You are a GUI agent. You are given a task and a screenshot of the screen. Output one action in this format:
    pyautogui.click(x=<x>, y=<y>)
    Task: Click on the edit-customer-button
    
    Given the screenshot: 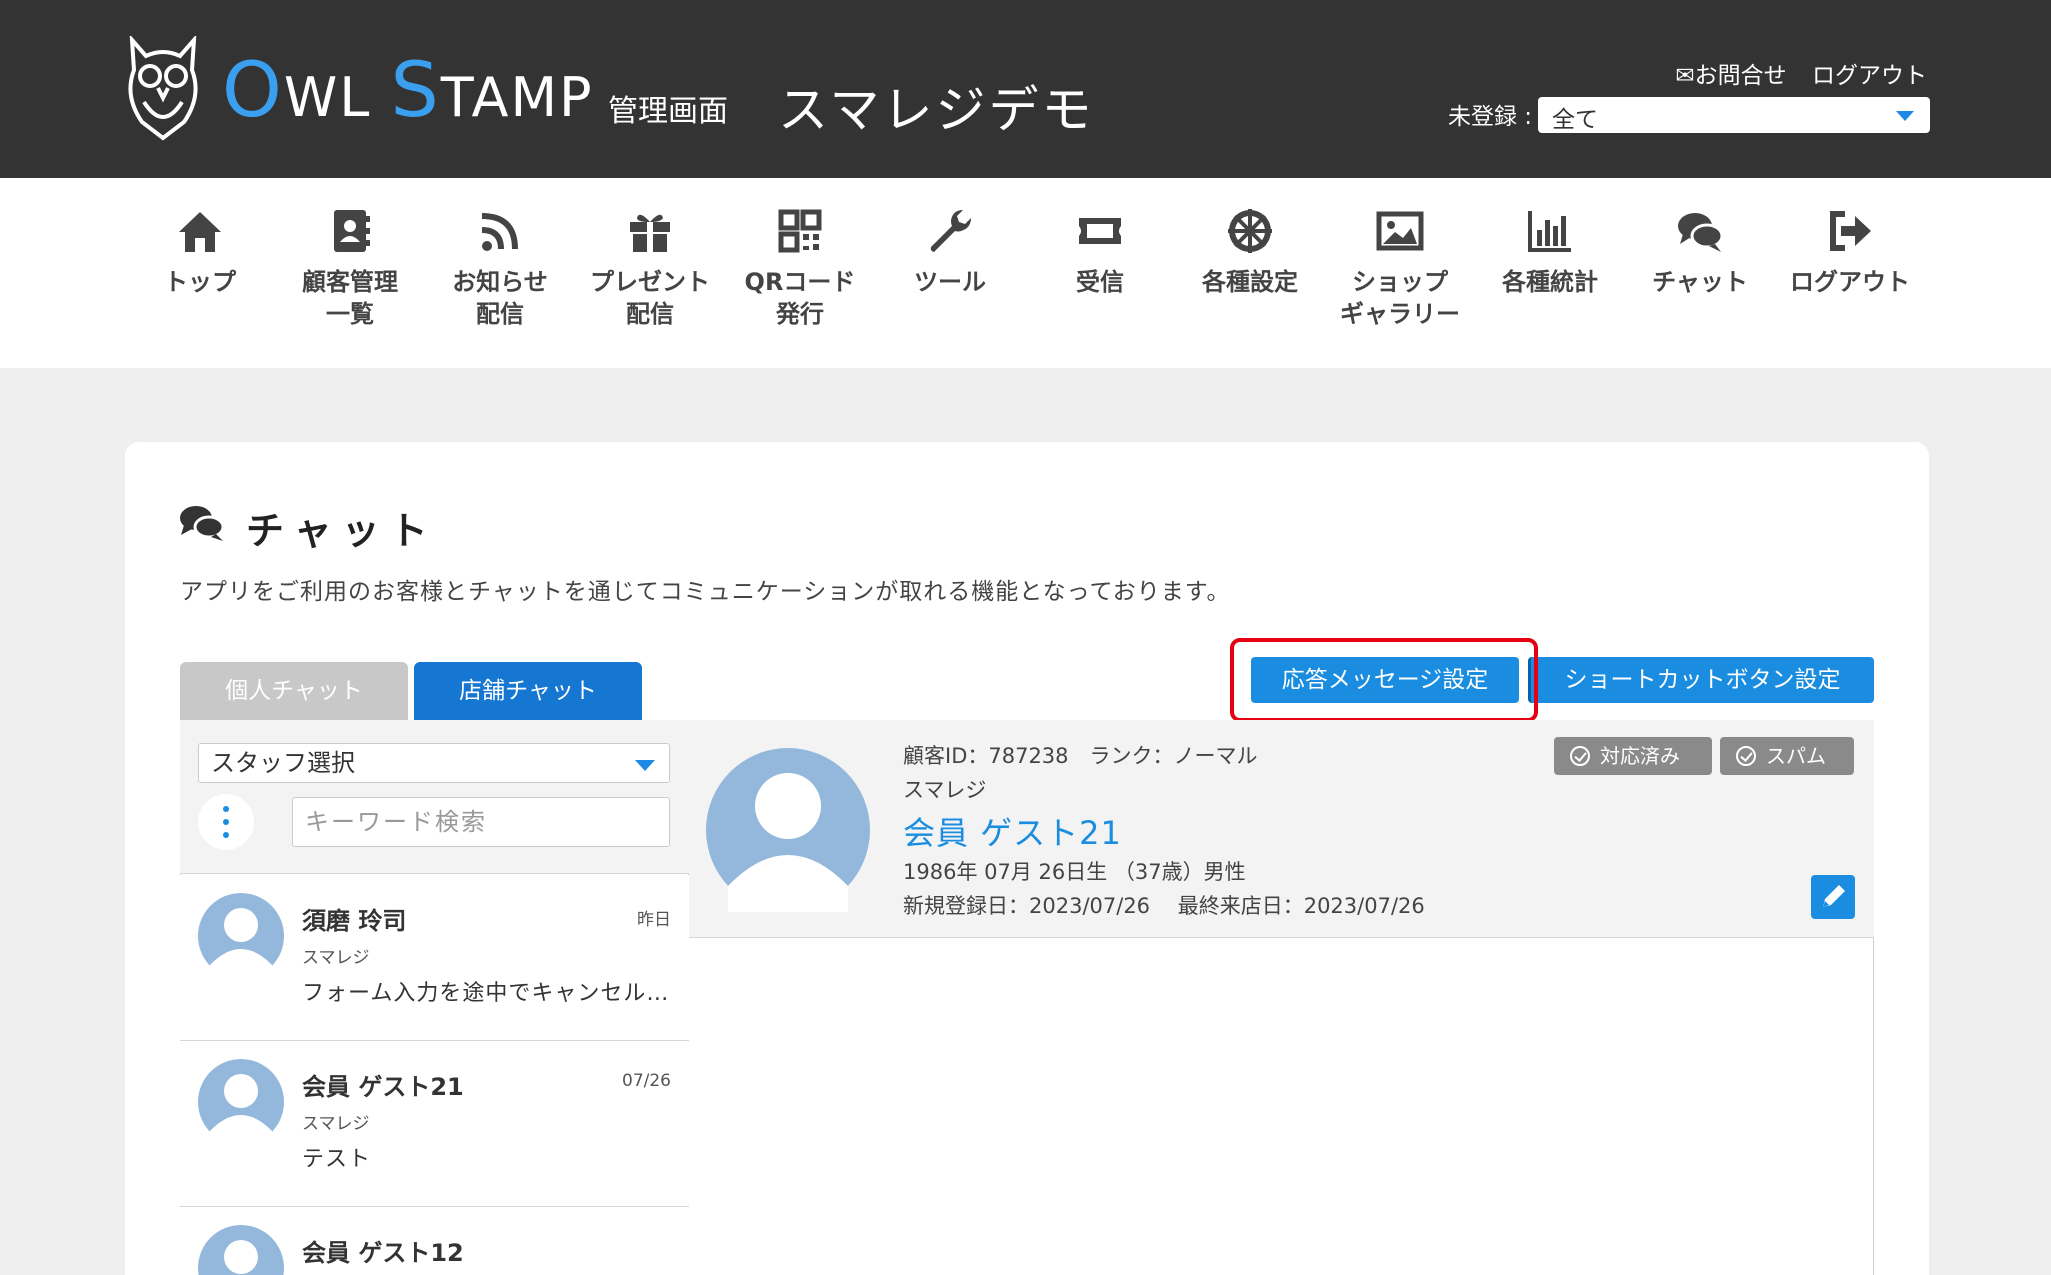 What is the action you would take?
    pyautogui.click(x=1833, y=897)
    